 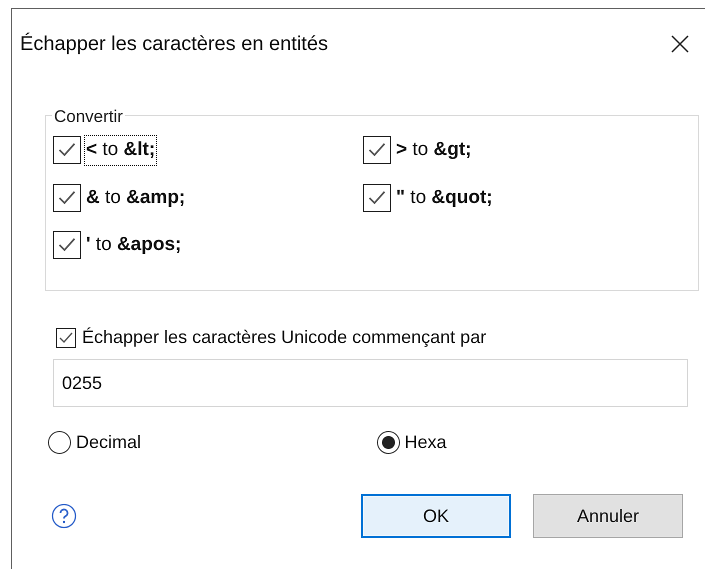 I want to click on close-icon, so click(x=680, y=44).